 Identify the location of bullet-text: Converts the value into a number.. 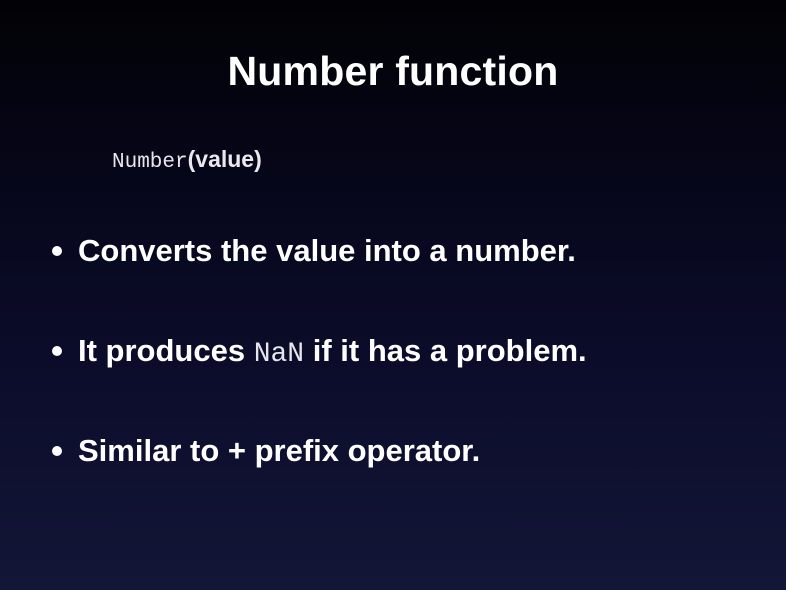
(327, 250).